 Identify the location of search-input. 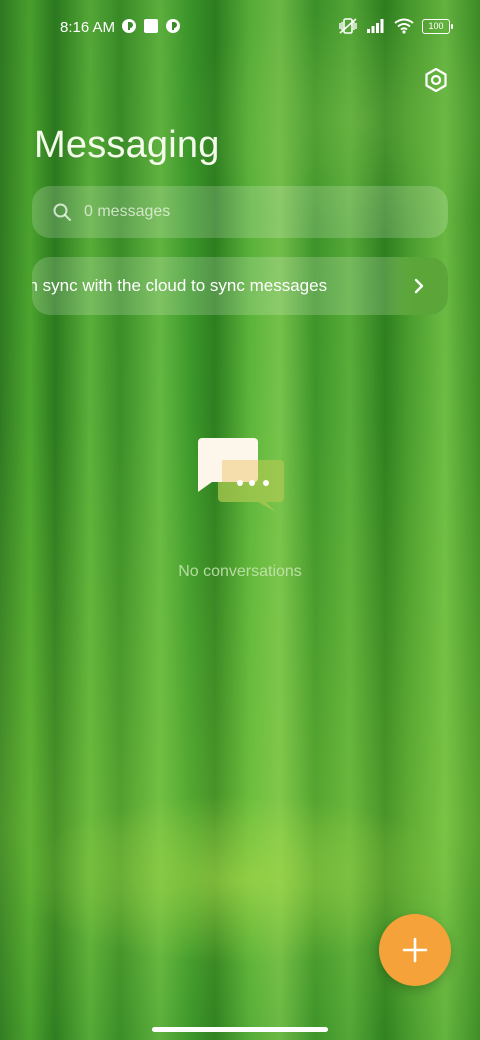
(249, 212).